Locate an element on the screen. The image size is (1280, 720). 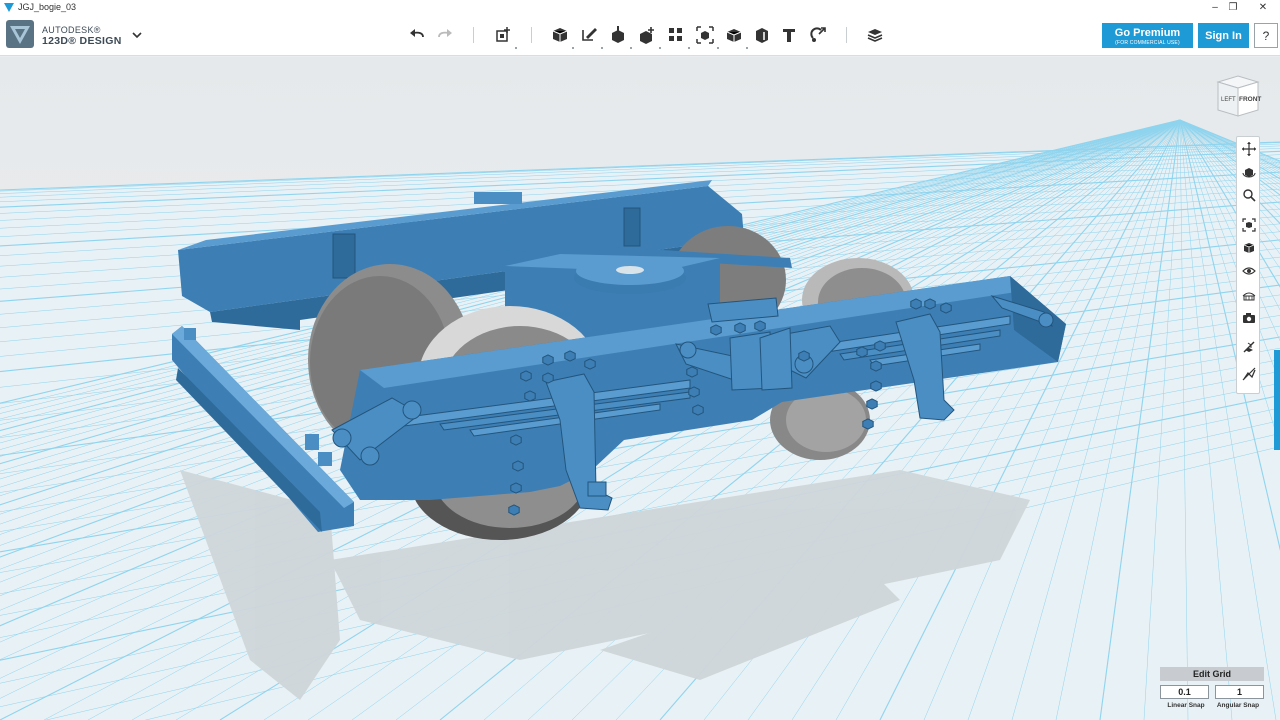
transform-icon is located at coordinates (503, 34).